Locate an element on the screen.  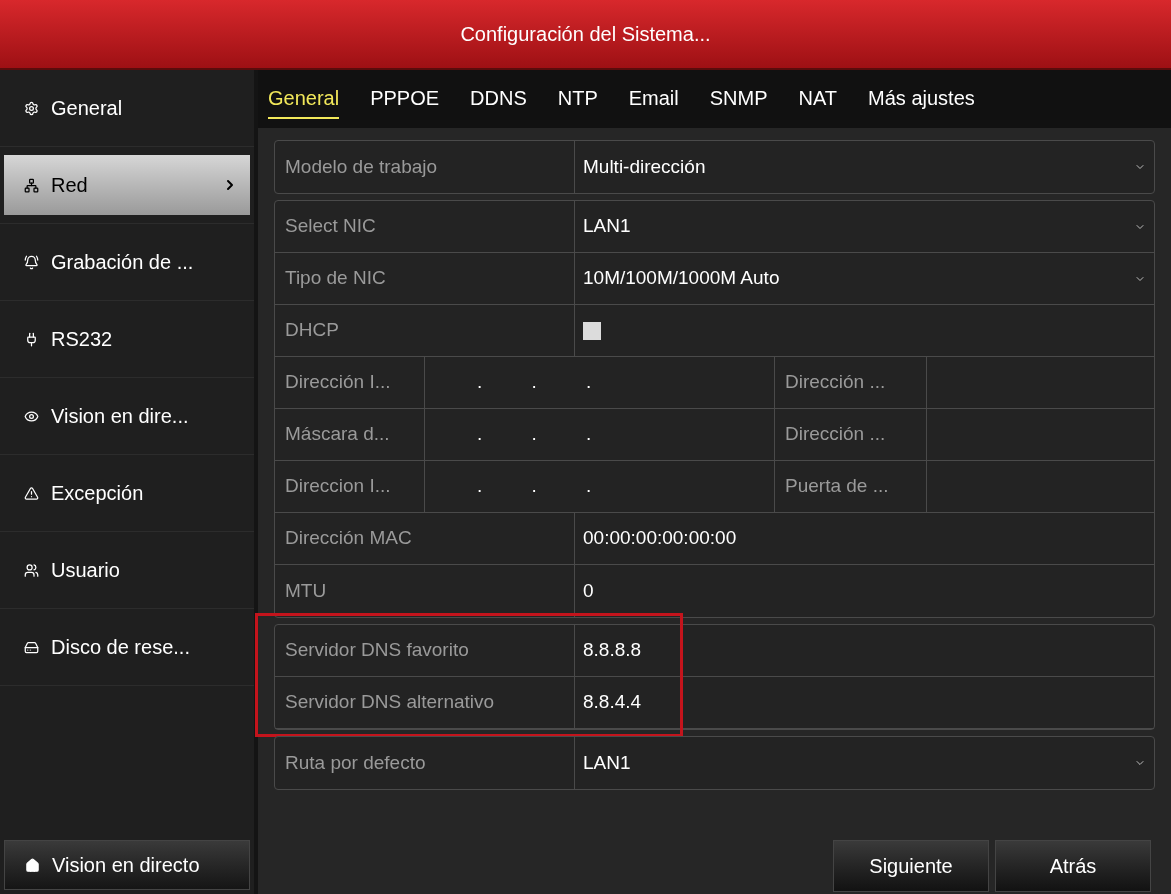
field-label: Tipo de NIC is located at coordinates (335, 278).